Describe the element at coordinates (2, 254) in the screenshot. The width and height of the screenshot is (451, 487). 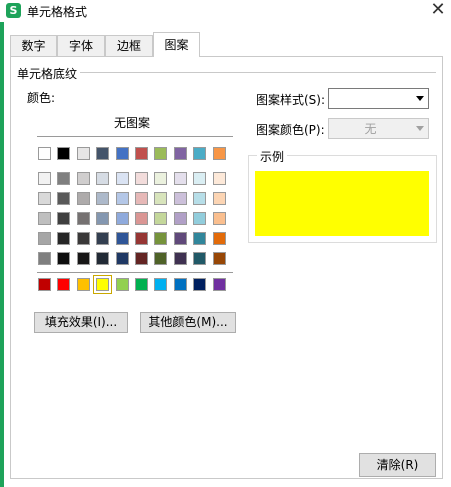
I see `window-edge` at that location.